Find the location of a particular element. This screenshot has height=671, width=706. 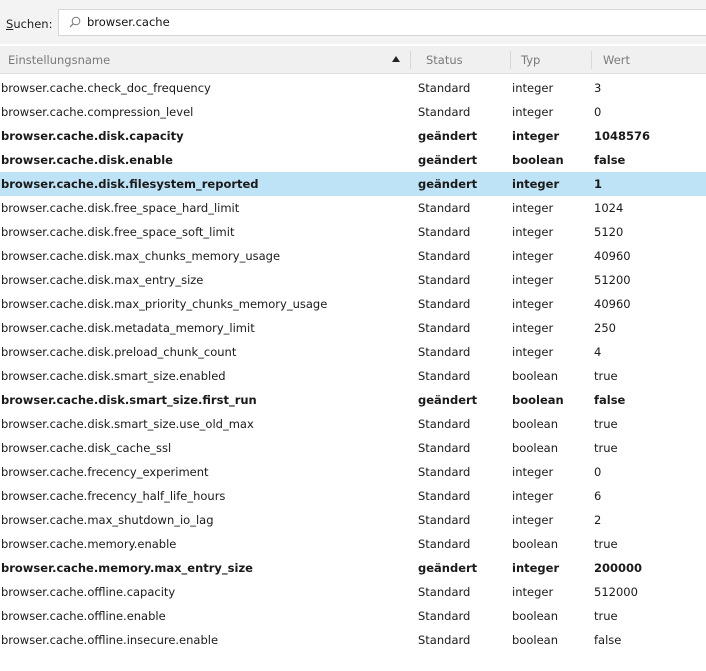

pref-value: 3 is located at coordinates (598, 88).